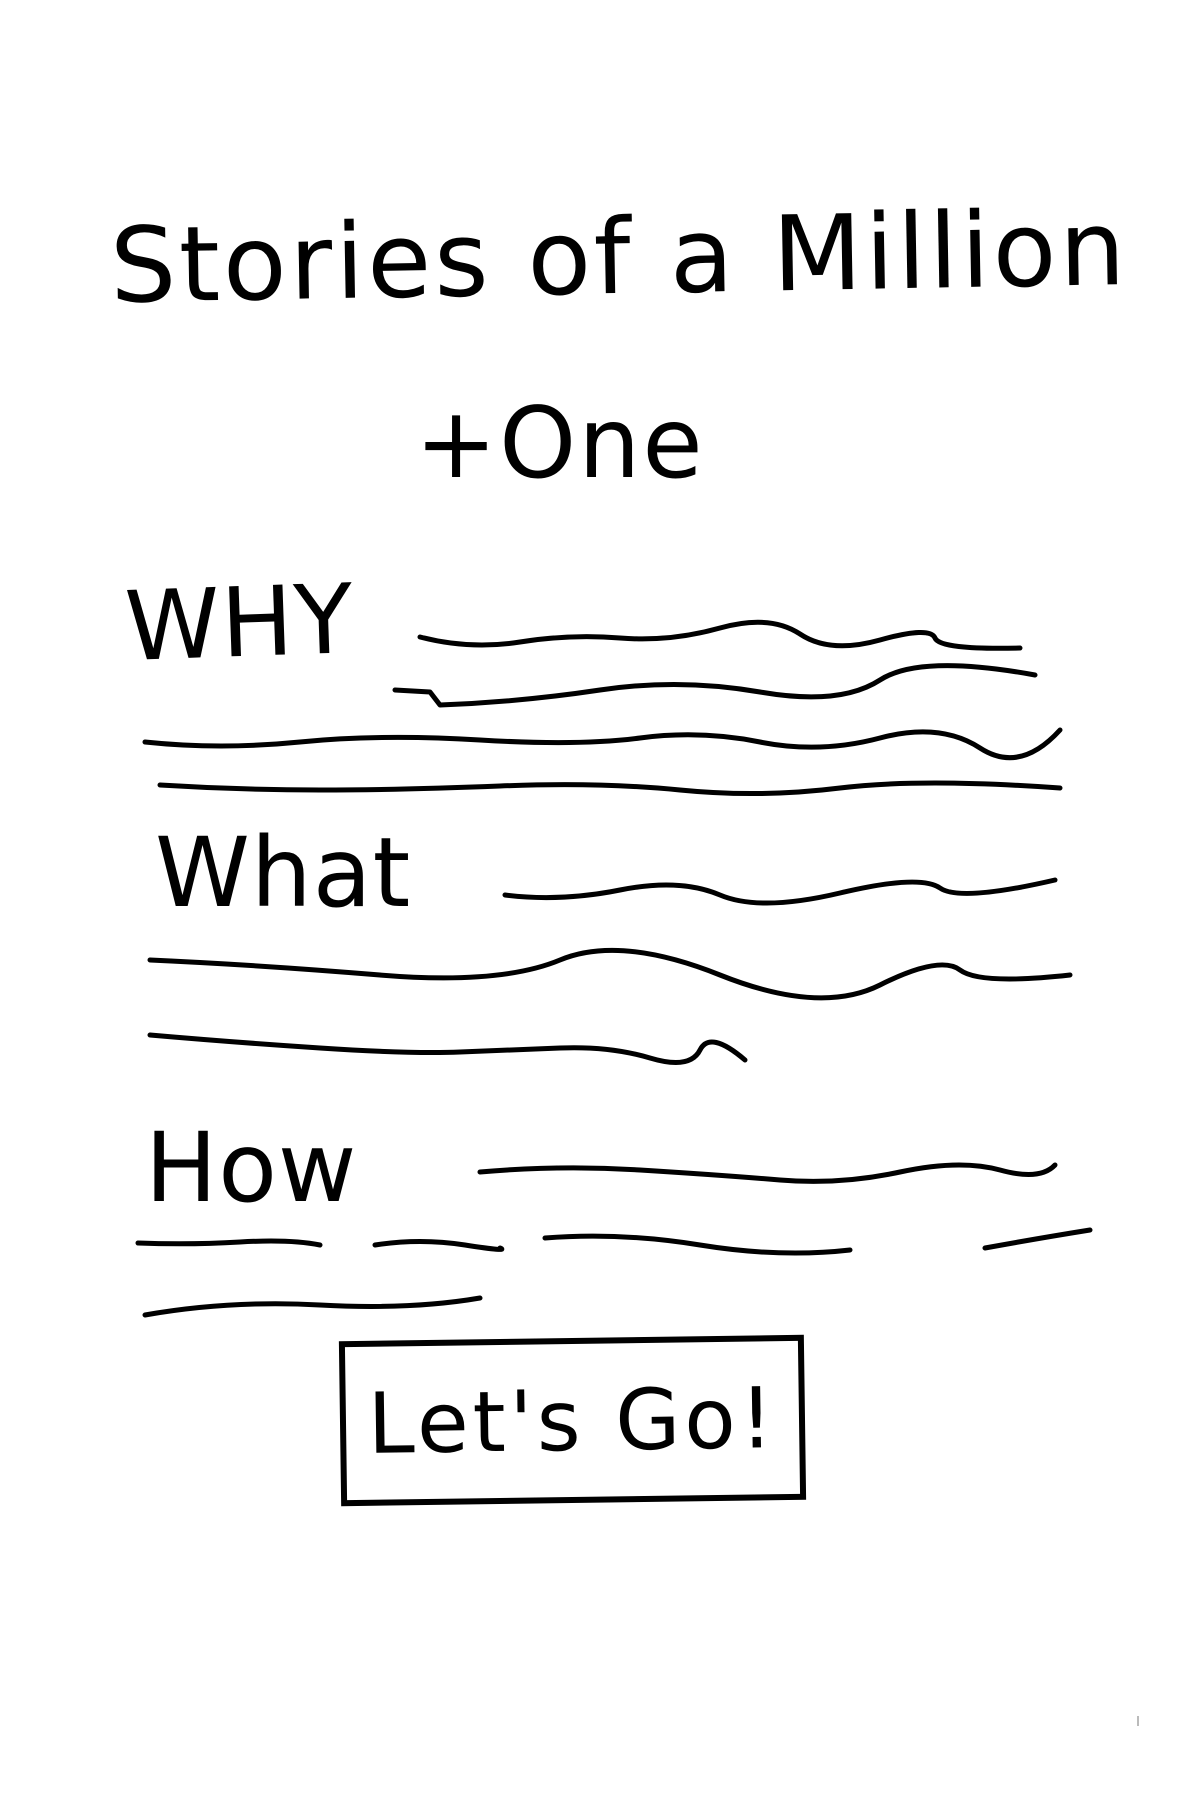  Describe the element at coordinates (1138, 1721) in the screenshot. I see `page-corner-mark` at that location.